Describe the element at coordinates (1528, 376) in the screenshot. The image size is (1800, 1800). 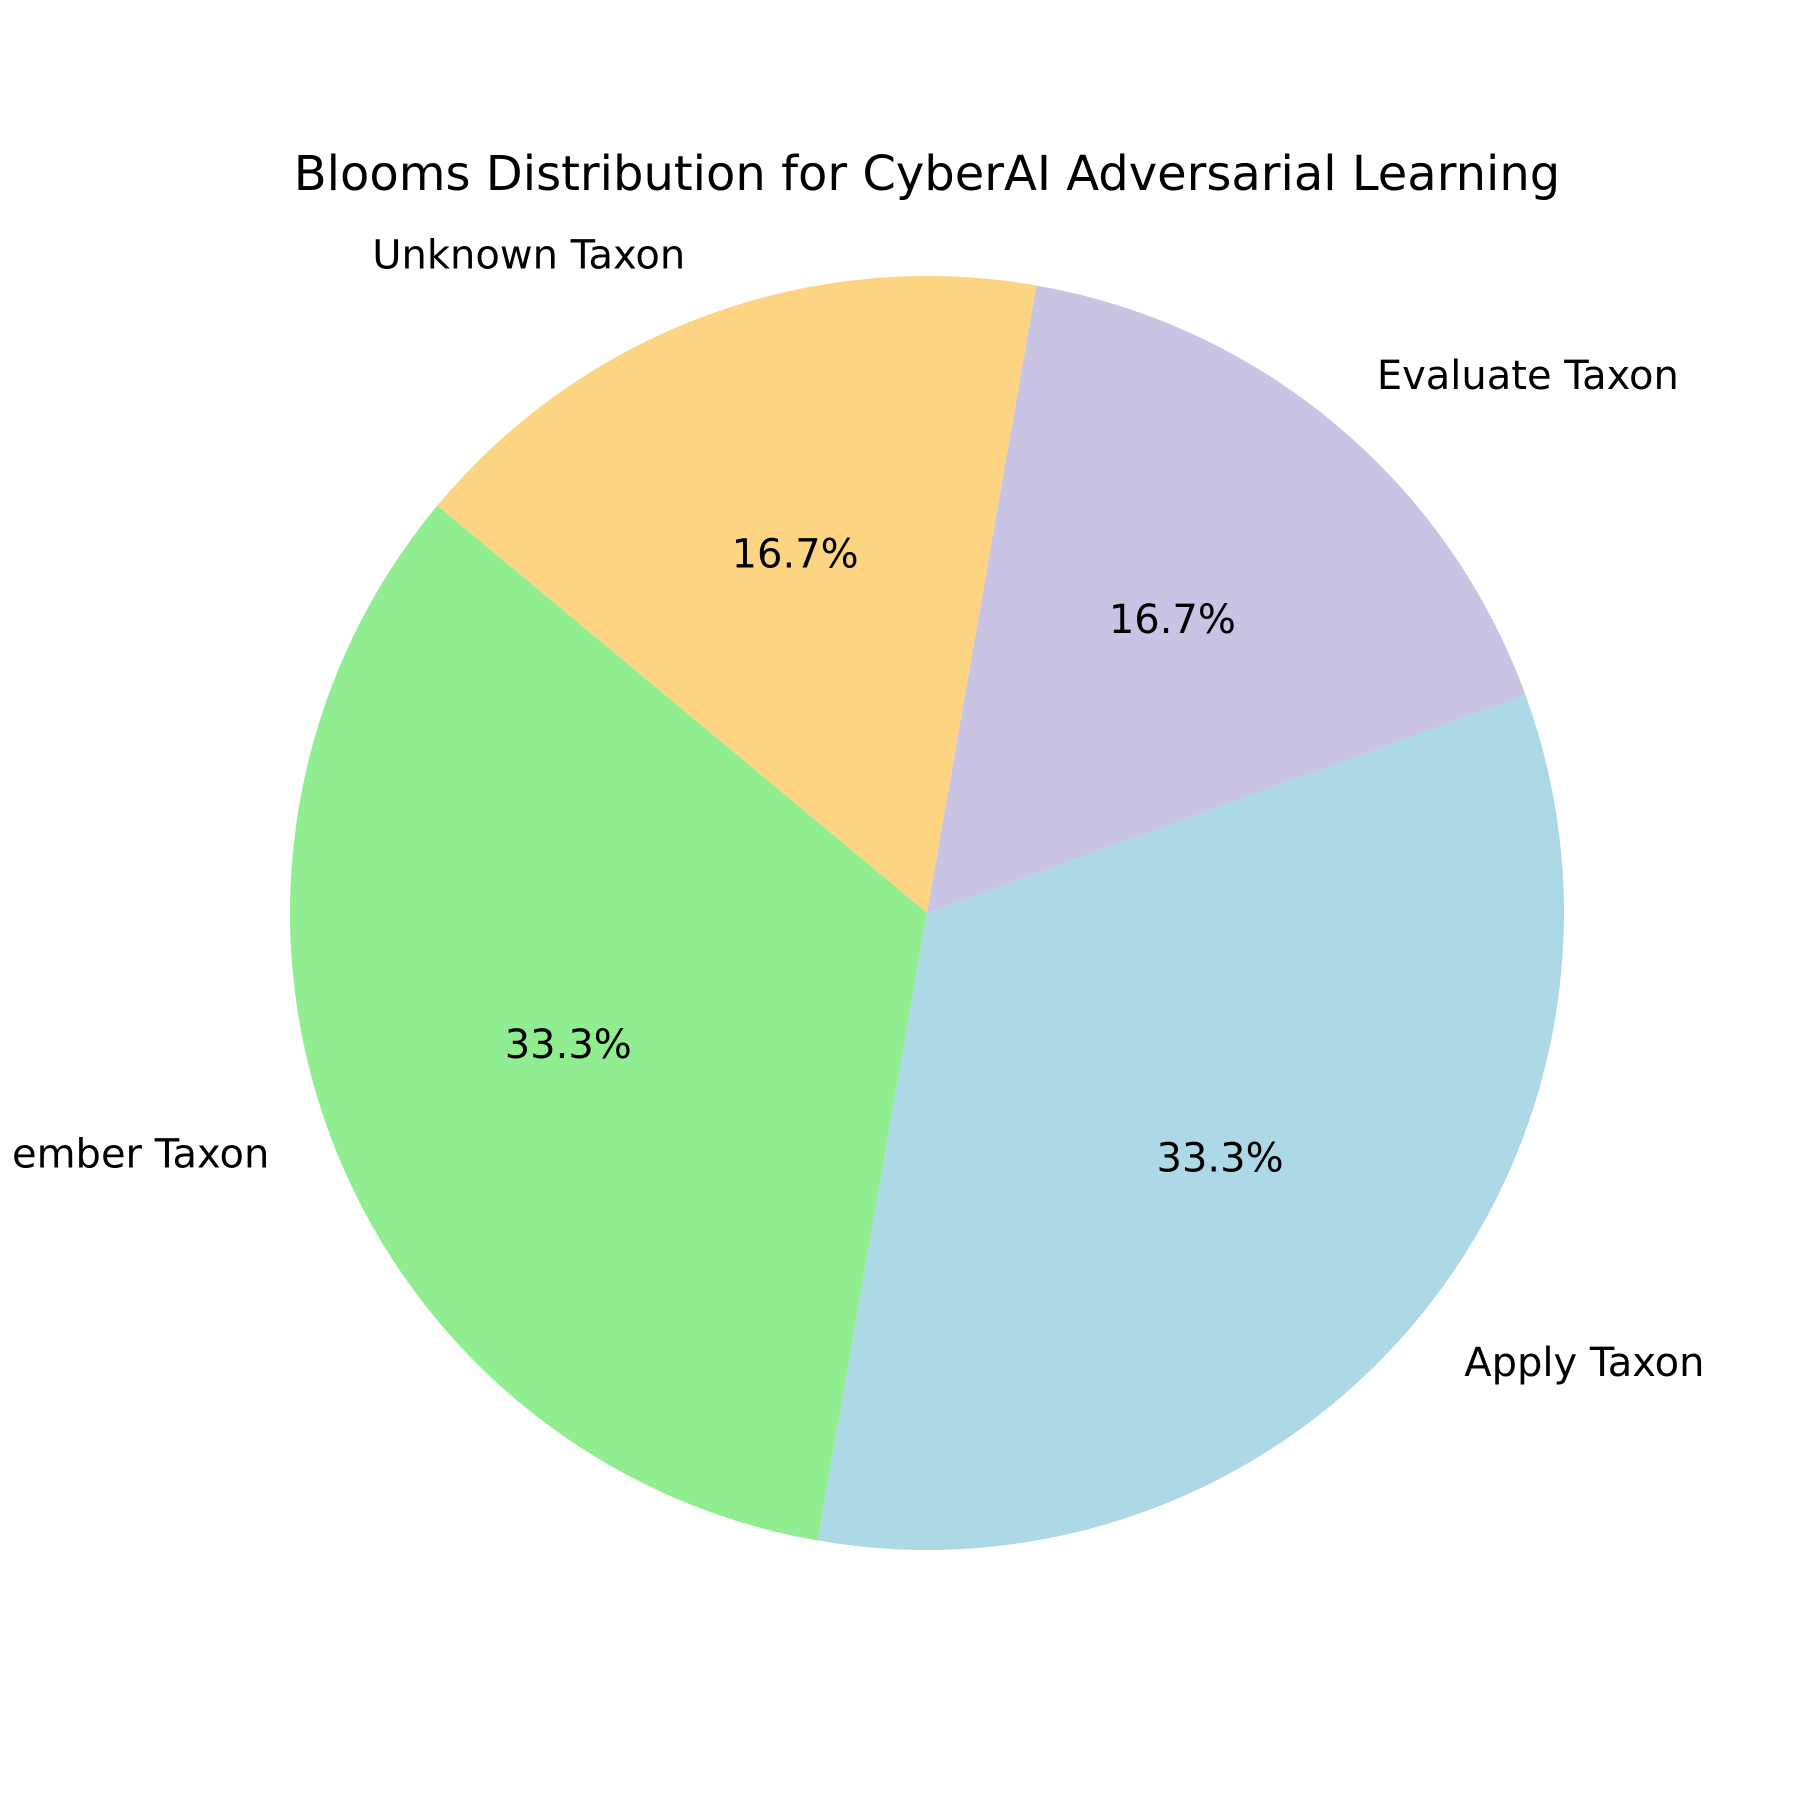
I see `pie-category-label-0: Evaluate Taxon` at that location.